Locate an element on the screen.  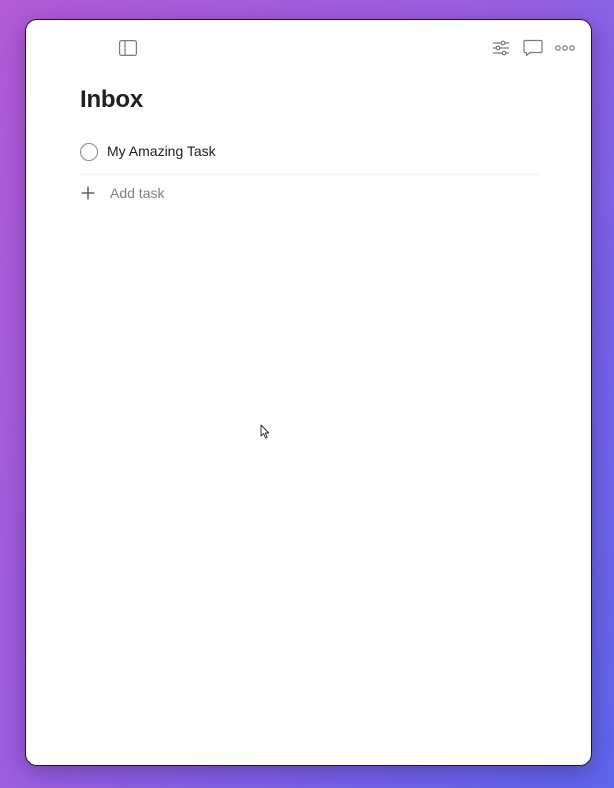
sidebar-toggle-icon is located at coordinates (128, 48).